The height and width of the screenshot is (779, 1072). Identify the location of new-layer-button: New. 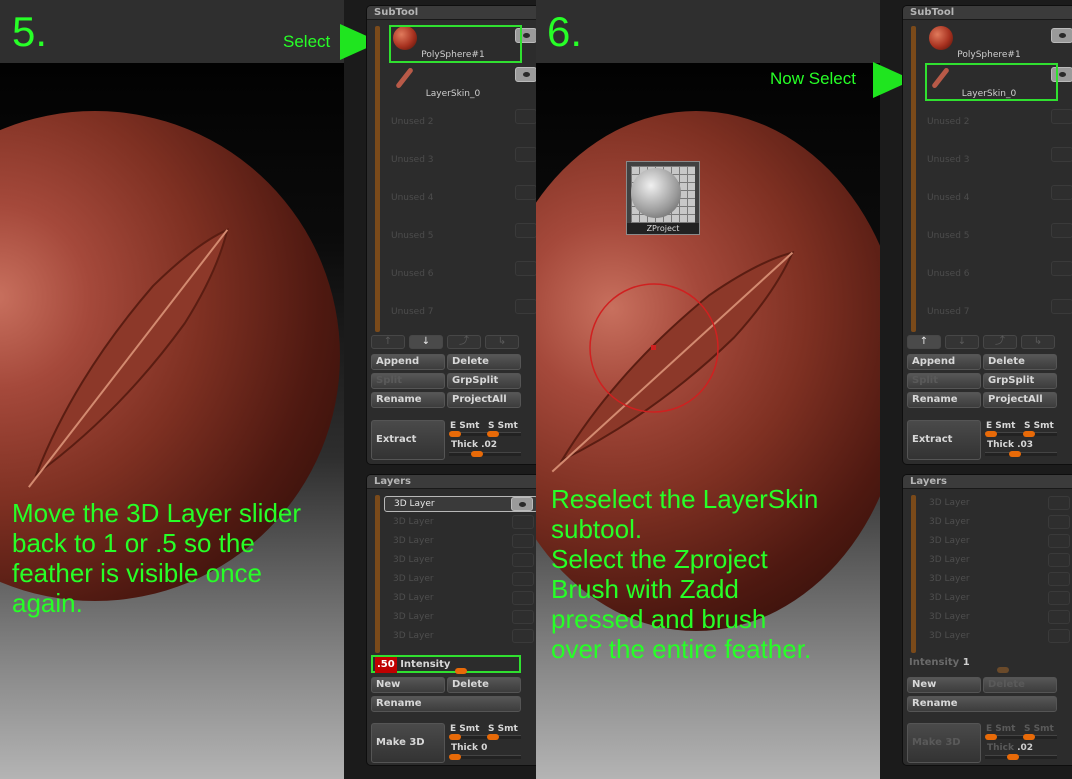
(408, 685).